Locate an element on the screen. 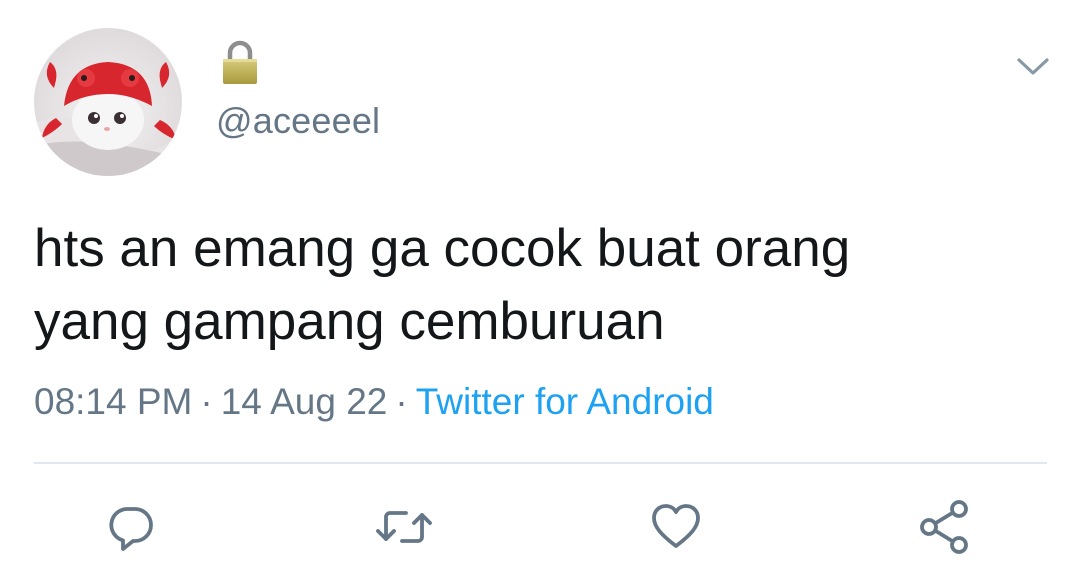 Image resolution: width=1080 pixels, height=586 pixels. like-icon is located at coordinates (676, 526).